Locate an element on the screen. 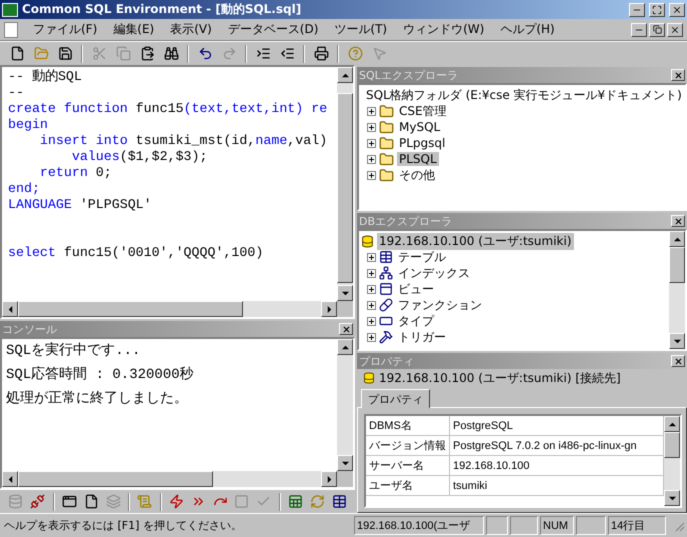  menu-item: ウィンドウ(W) is located at coordinates (444, 29).